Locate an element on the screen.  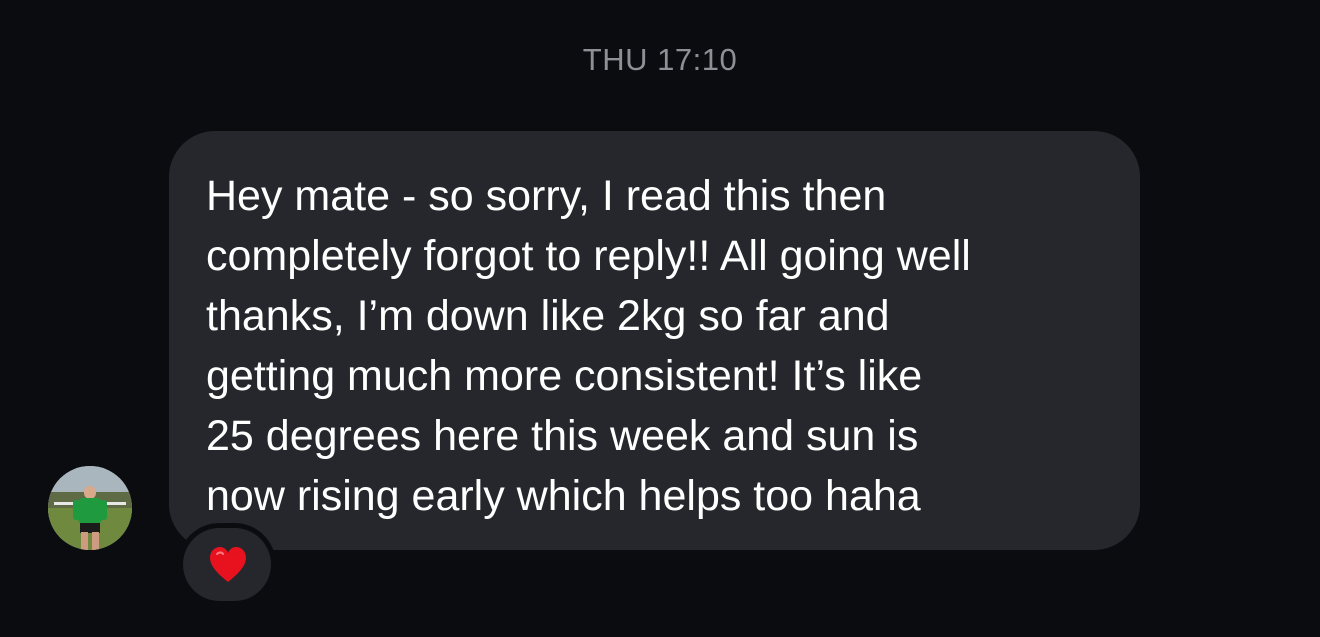
message-timestamp: THU 17:10 is located at coordinates (660, 59).